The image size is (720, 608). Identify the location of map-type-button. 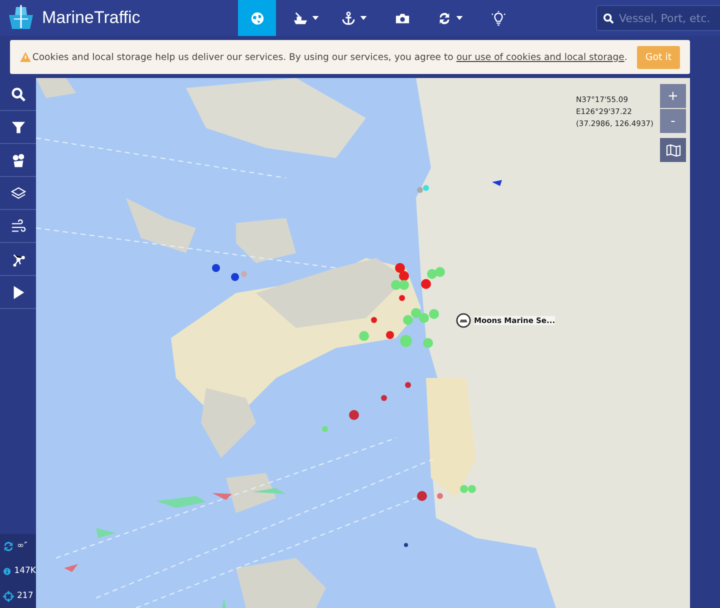
(673, 150).